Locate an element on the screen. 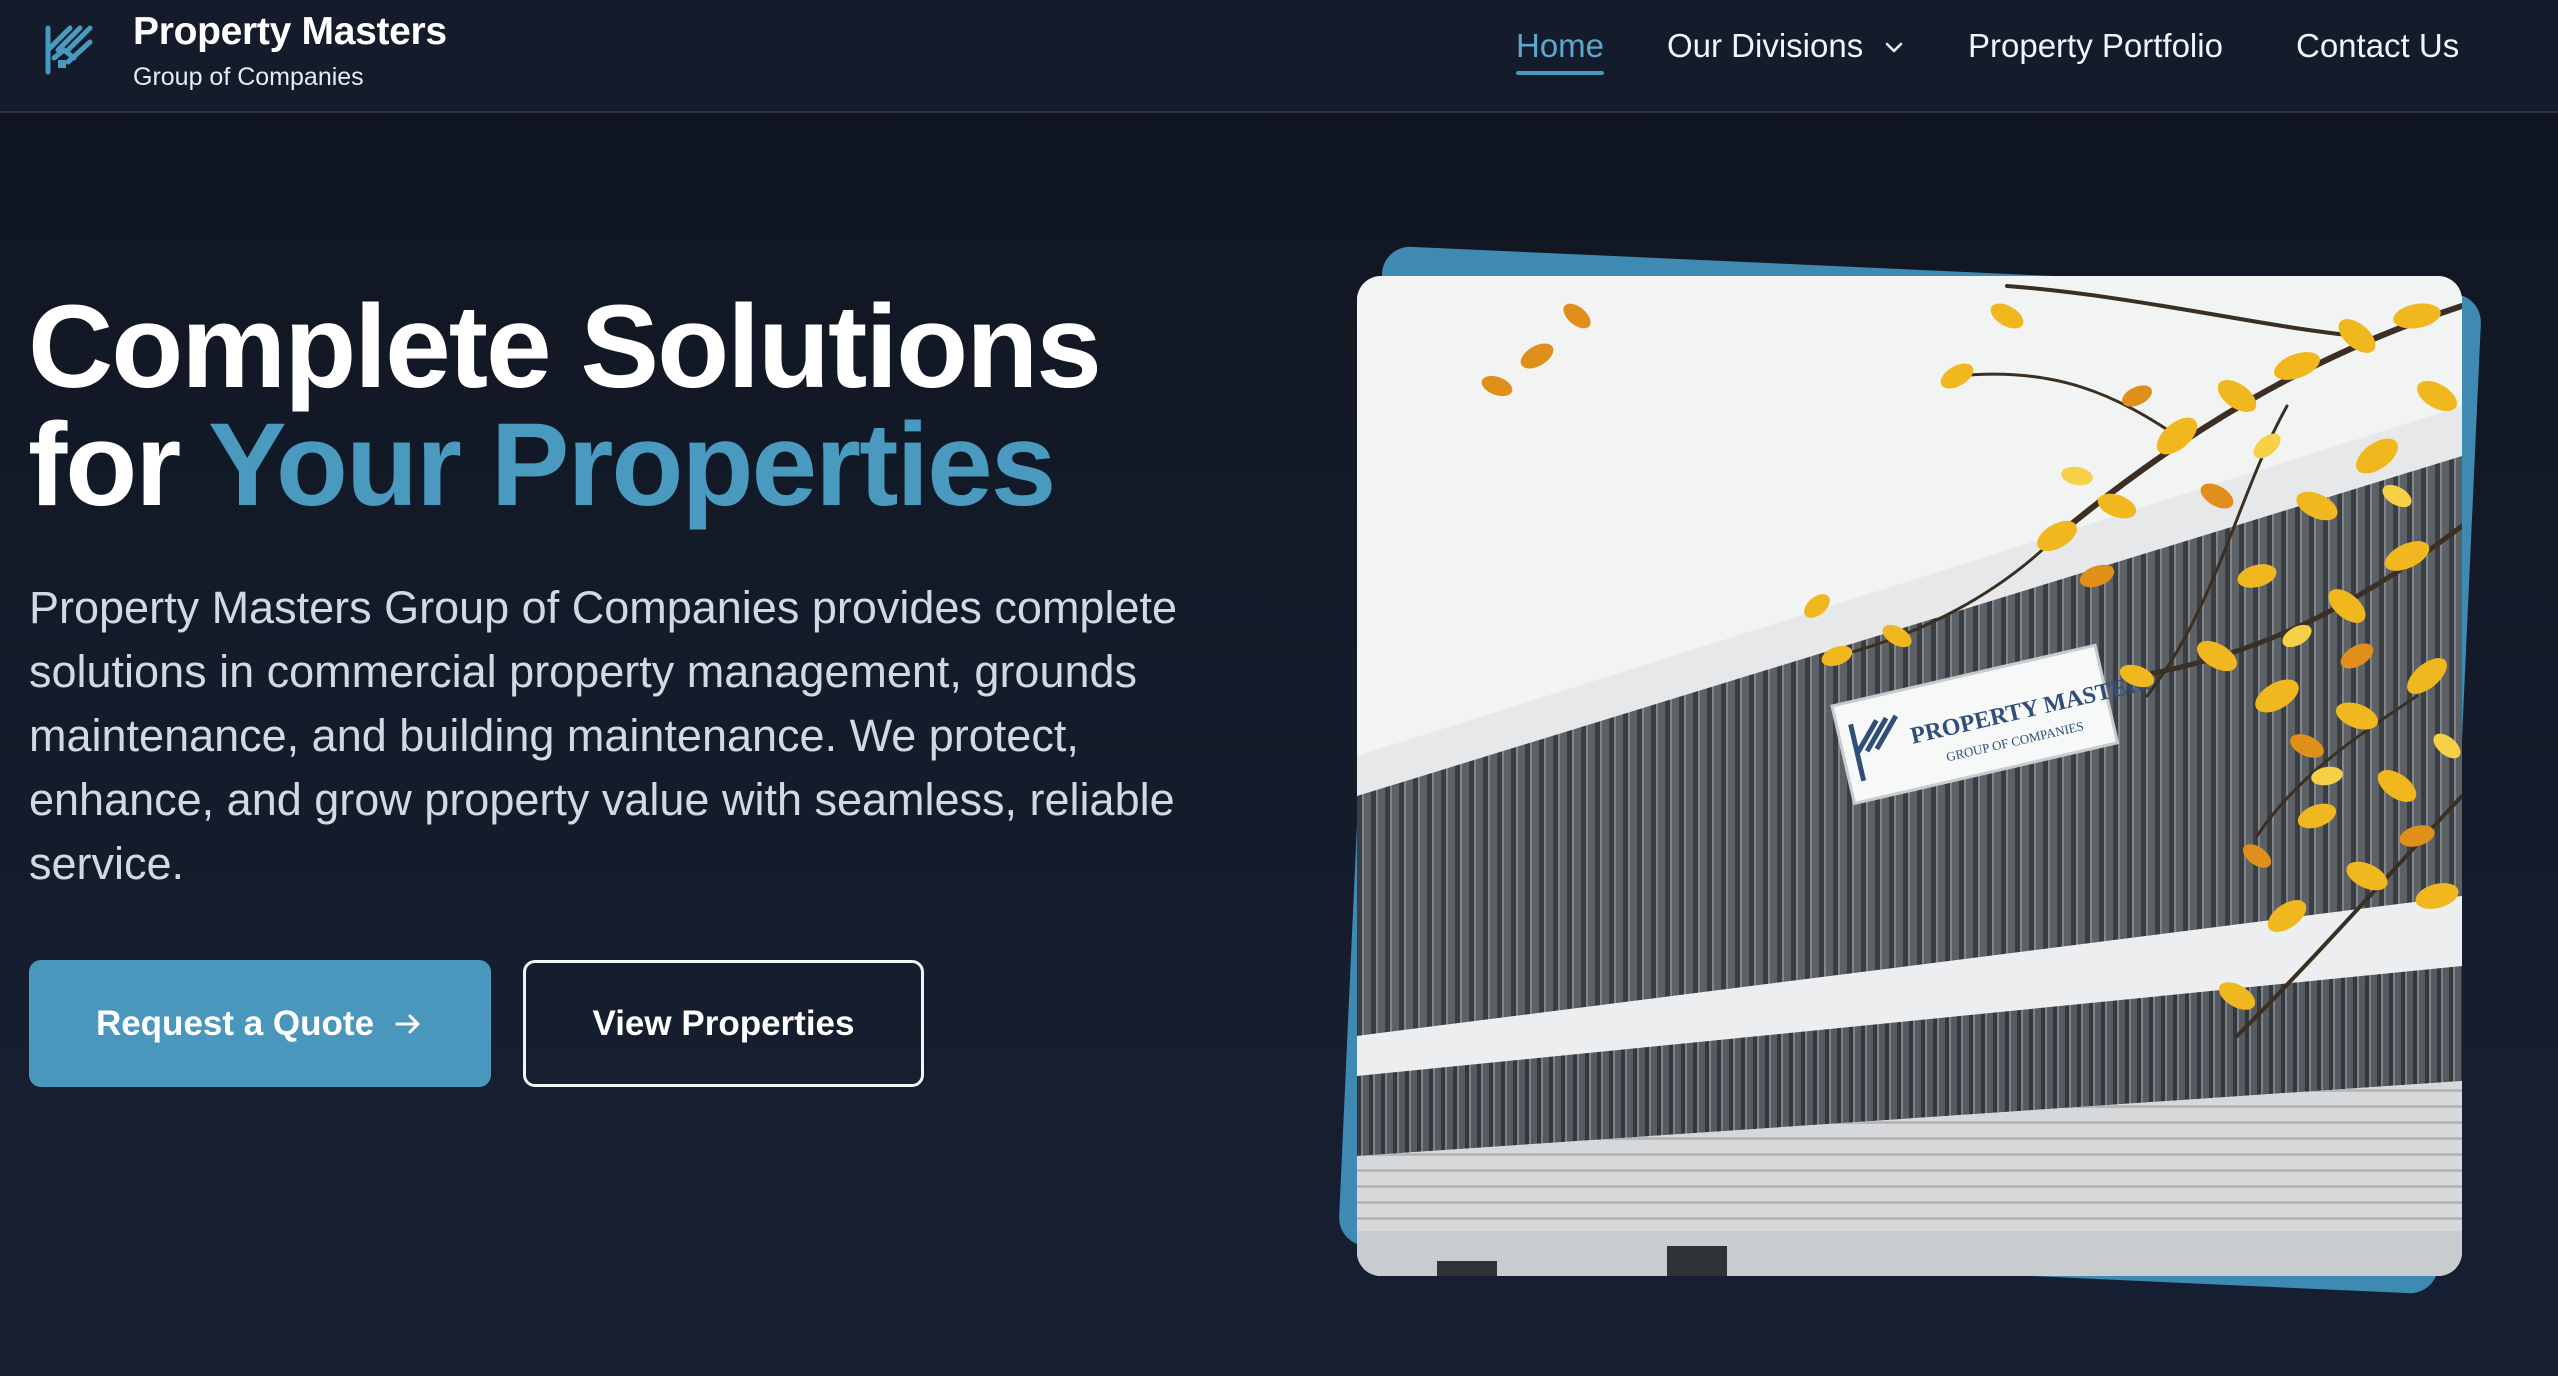  nav-contact-us-label: Contact Us is located at coordinates (2378, 45).